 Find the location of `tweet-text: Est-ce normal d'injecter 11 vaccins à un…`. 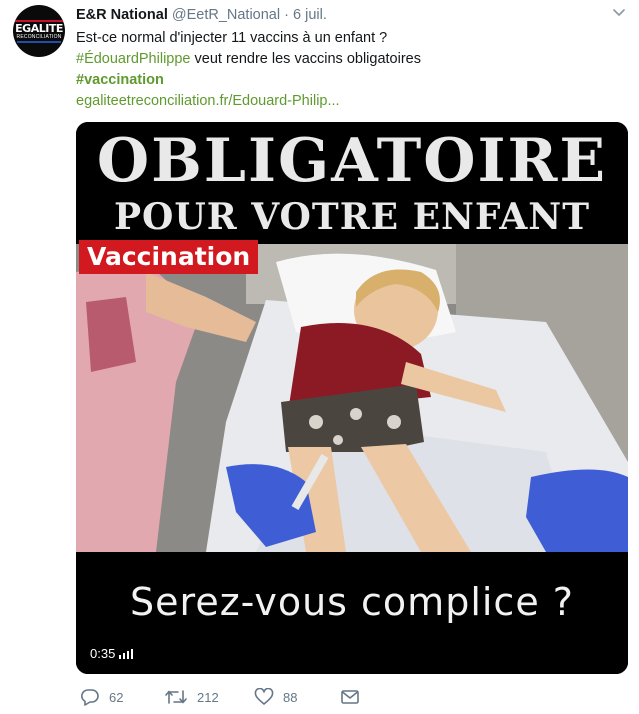

tweet-text: Est-ce normal d'injecter 11 vaccins à un… is located at coordinates (346, 70).